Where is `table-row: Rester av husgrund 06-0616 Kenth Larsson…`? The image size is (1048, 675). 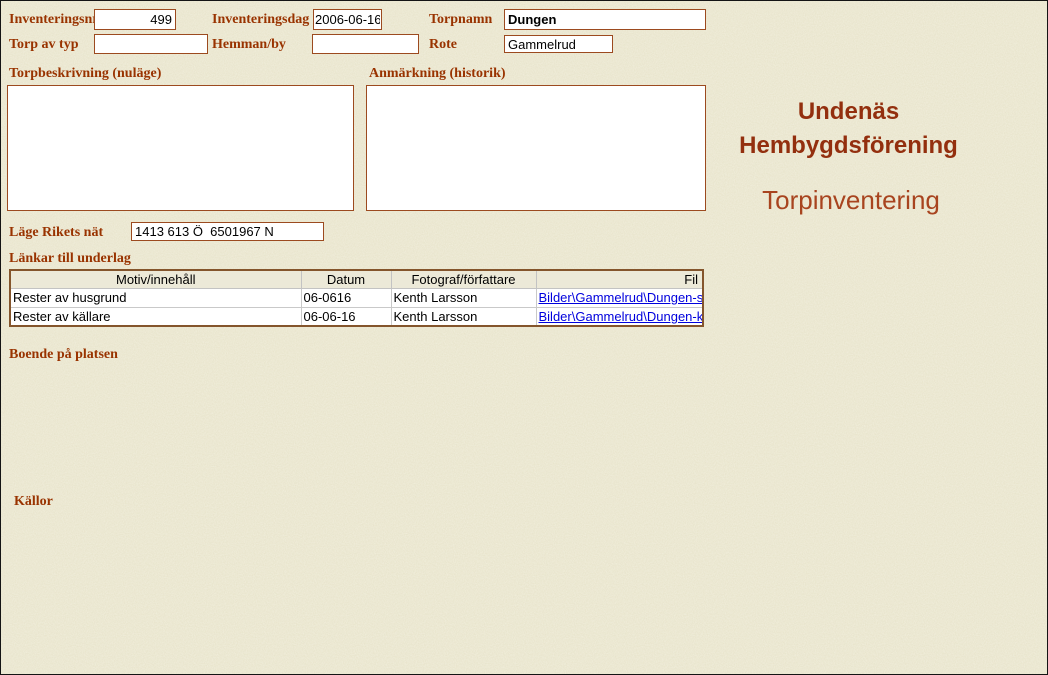 table-row: Rester av husgrund 06-0616 Kenth Larsson… is located at coordinates (356, 297).